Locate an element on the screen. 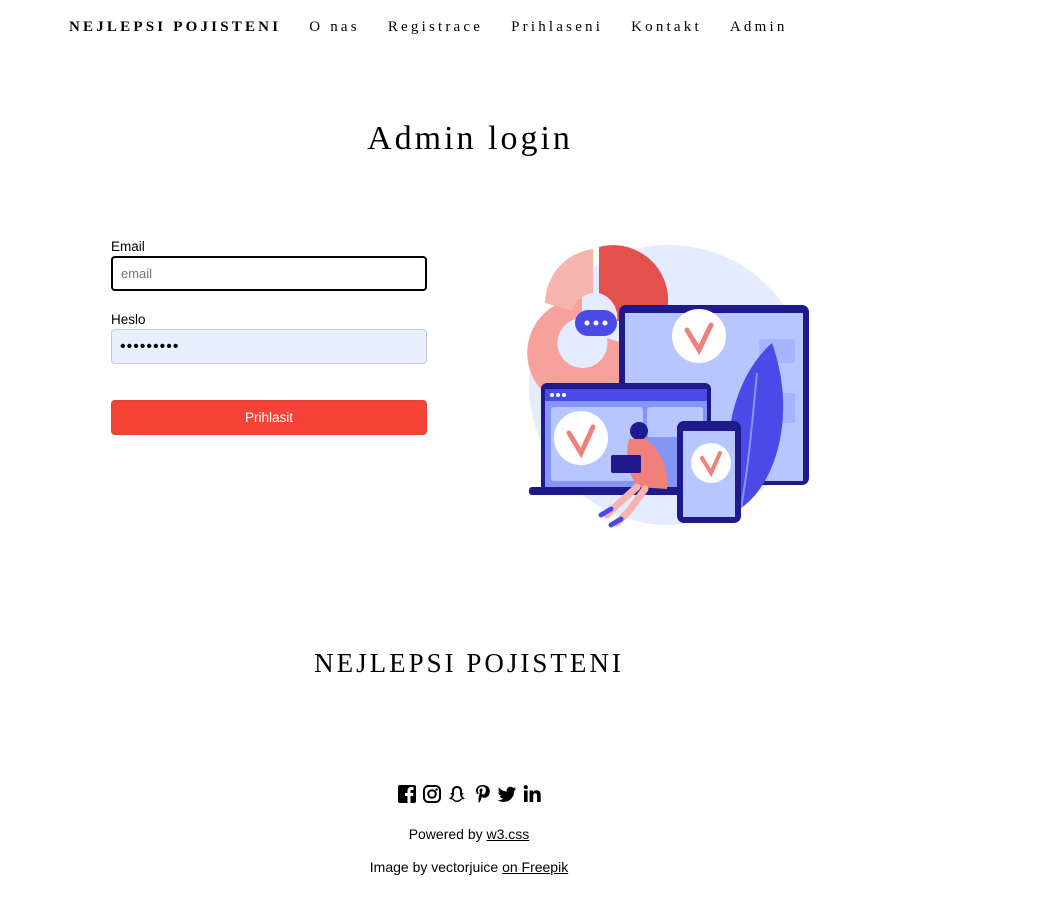 This screenshot has width=1054, height=917. facebook-icon is located at coordinates (407, 794).